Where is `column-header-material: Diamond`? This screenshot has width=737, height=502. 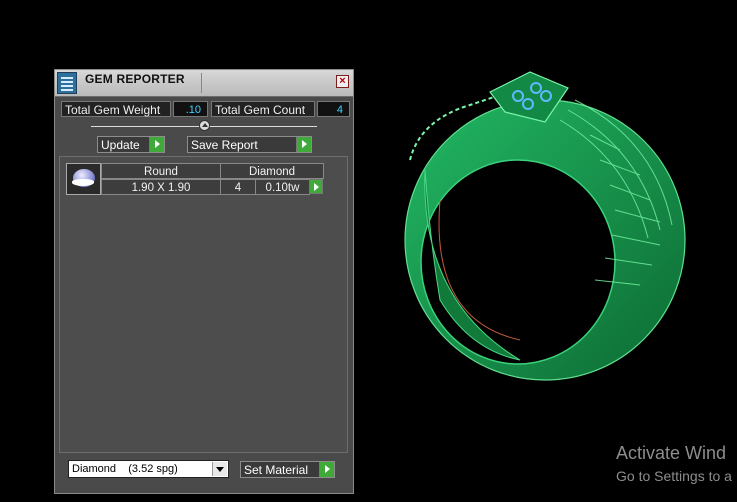
column-header-material: Diamond is located at coordinates (272, 171).